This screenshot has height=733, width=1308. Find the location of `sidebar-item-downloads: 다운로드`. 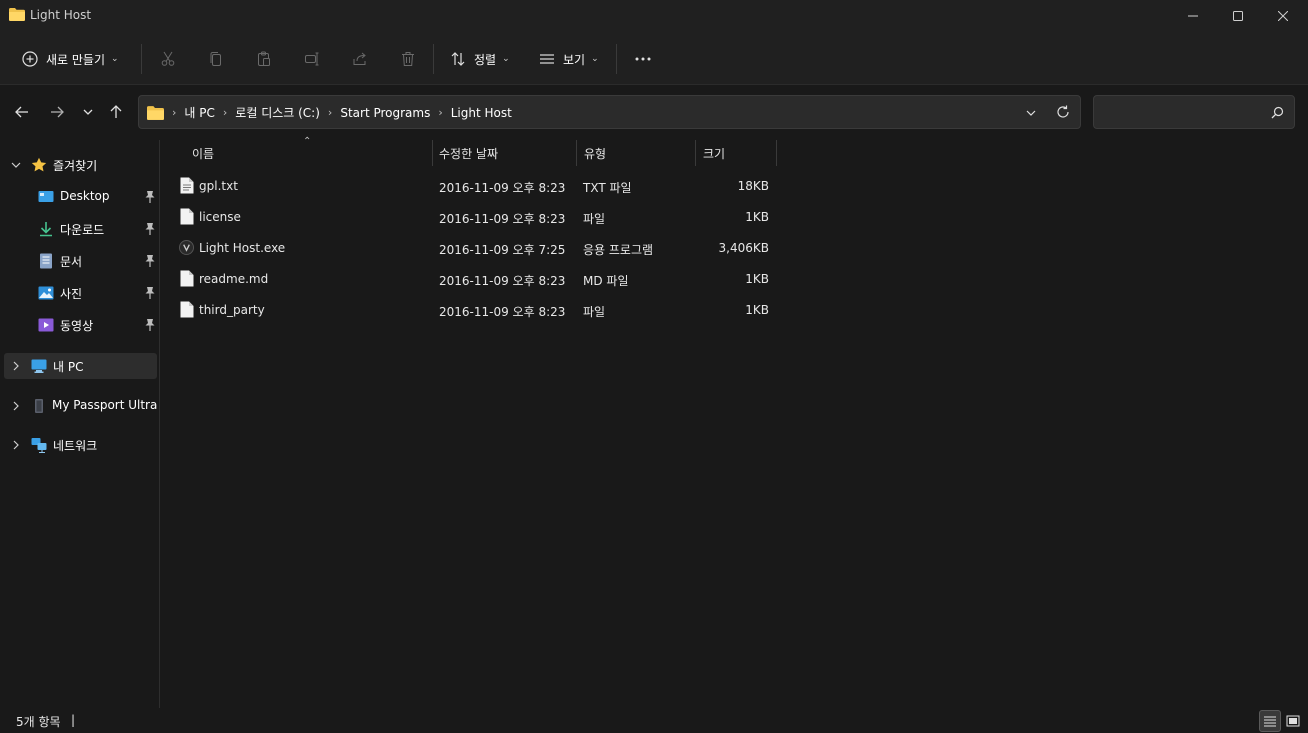

sidebar-item-downloads: 다운로드 is located at coordinates (80, 229).